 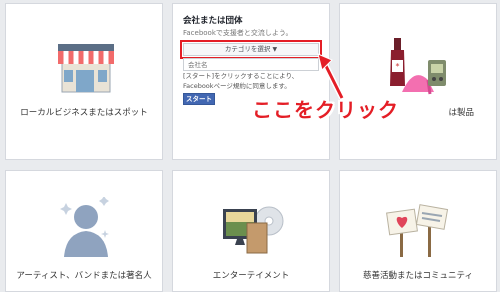 I want to click on products-icon: *, so click(x=418, y=66).